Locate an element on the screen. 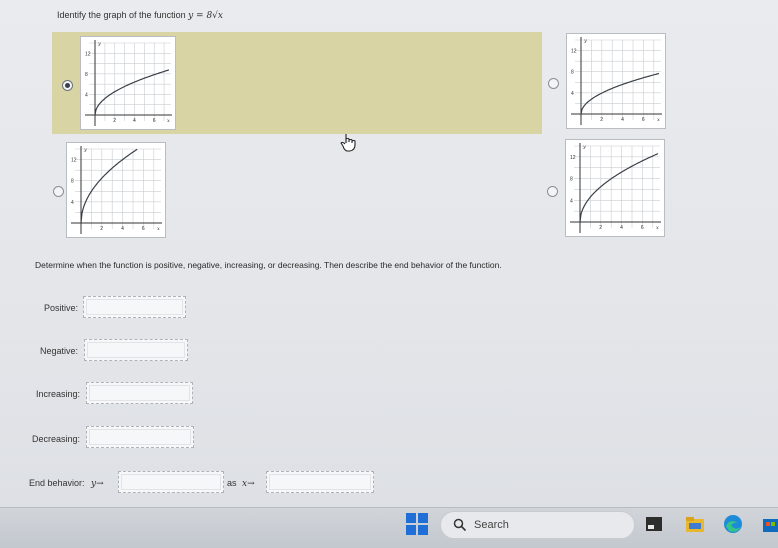  option-c-svg: 12 8 4 2 4 6 x y is located at coordinates (116, 190).